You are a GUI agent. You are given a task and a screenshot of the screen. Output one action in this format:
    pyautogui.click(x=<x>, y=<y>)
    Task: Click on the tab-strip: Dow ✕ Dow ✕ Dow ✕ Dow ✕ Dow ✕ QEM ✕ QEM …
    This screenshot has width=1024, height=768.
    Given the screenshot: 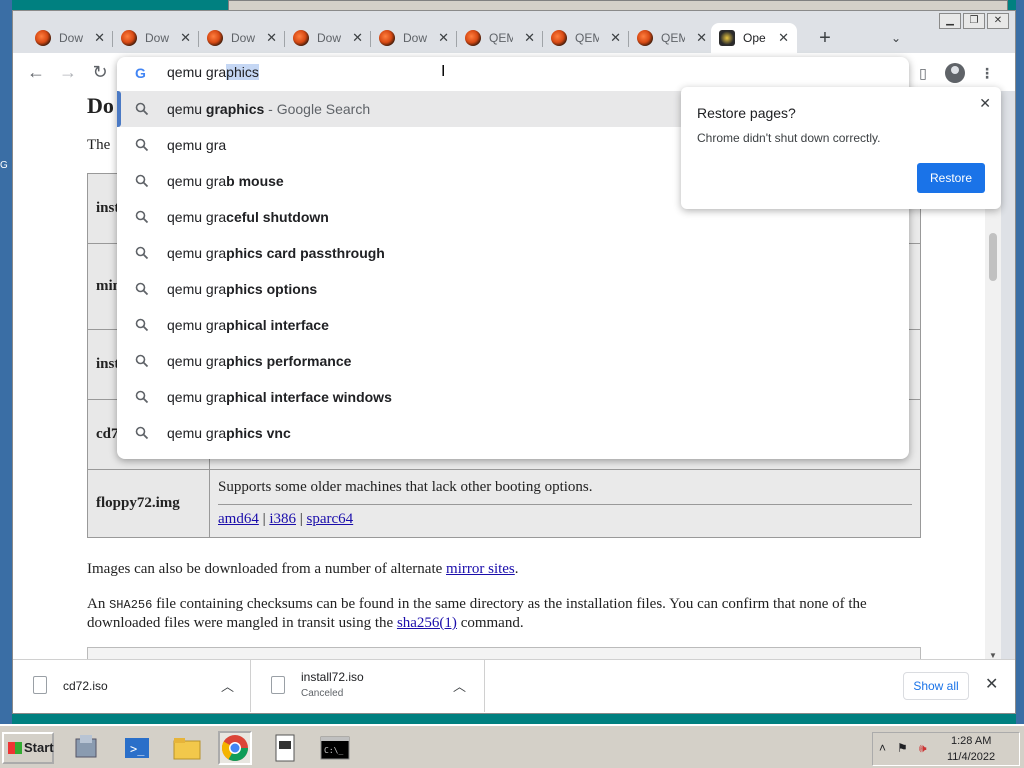 What is the action you would take?
    pyautogui.click(x=514, y=32)
    